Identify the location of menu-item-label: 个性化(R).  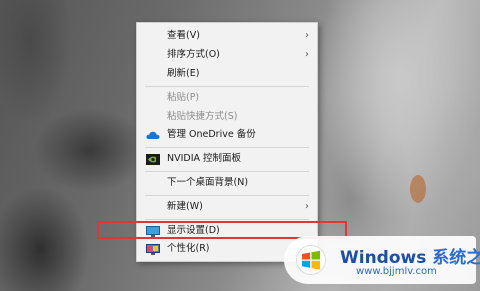
(188, 248).